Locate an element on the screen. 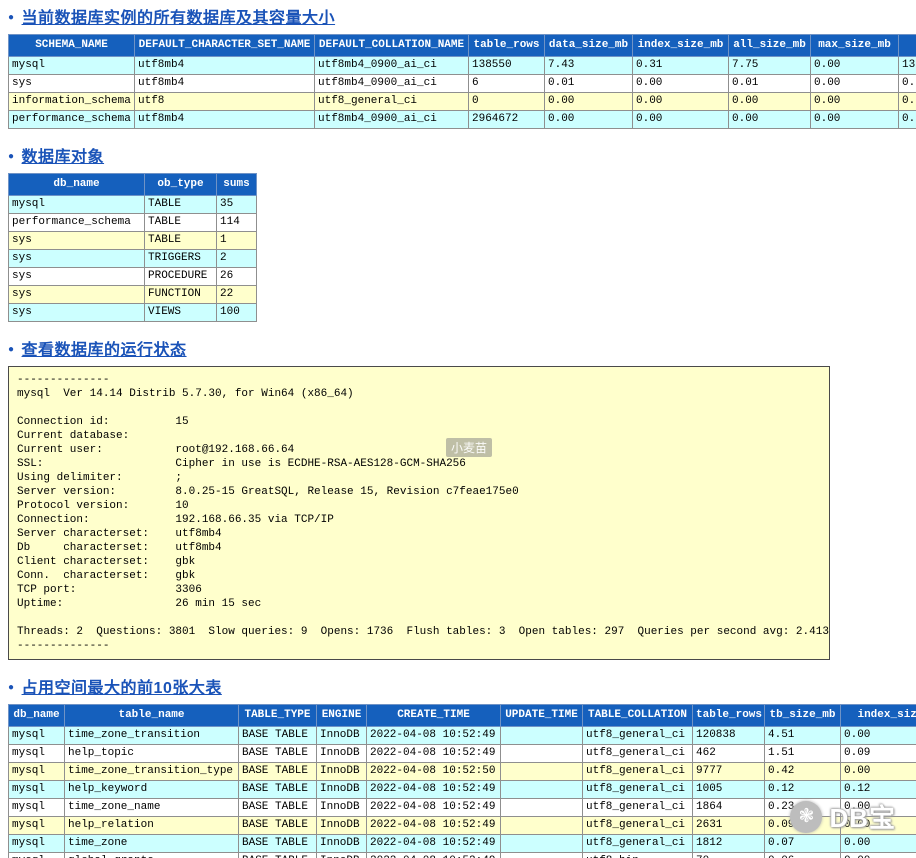 The width and height of the screenshot is (916, 858). section-title-top-tables: ● 占用空间最大的前10张大表 is located at coordinates (462, 686).